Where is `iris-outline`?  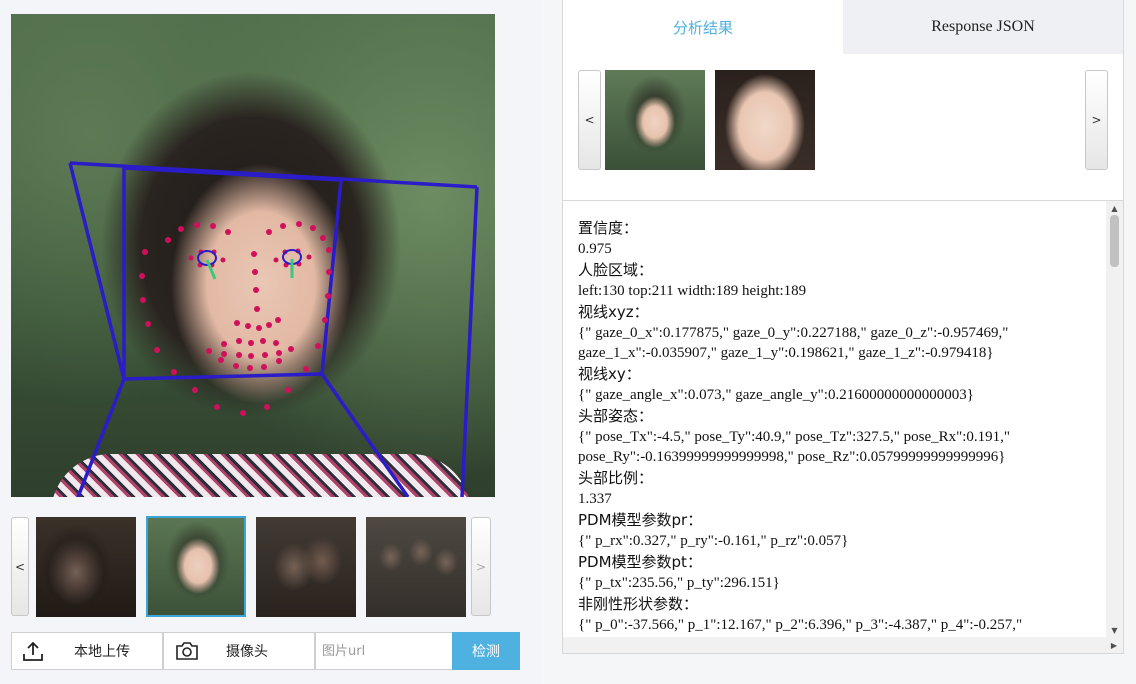 iris-outline is located at coordinates (249, 257).